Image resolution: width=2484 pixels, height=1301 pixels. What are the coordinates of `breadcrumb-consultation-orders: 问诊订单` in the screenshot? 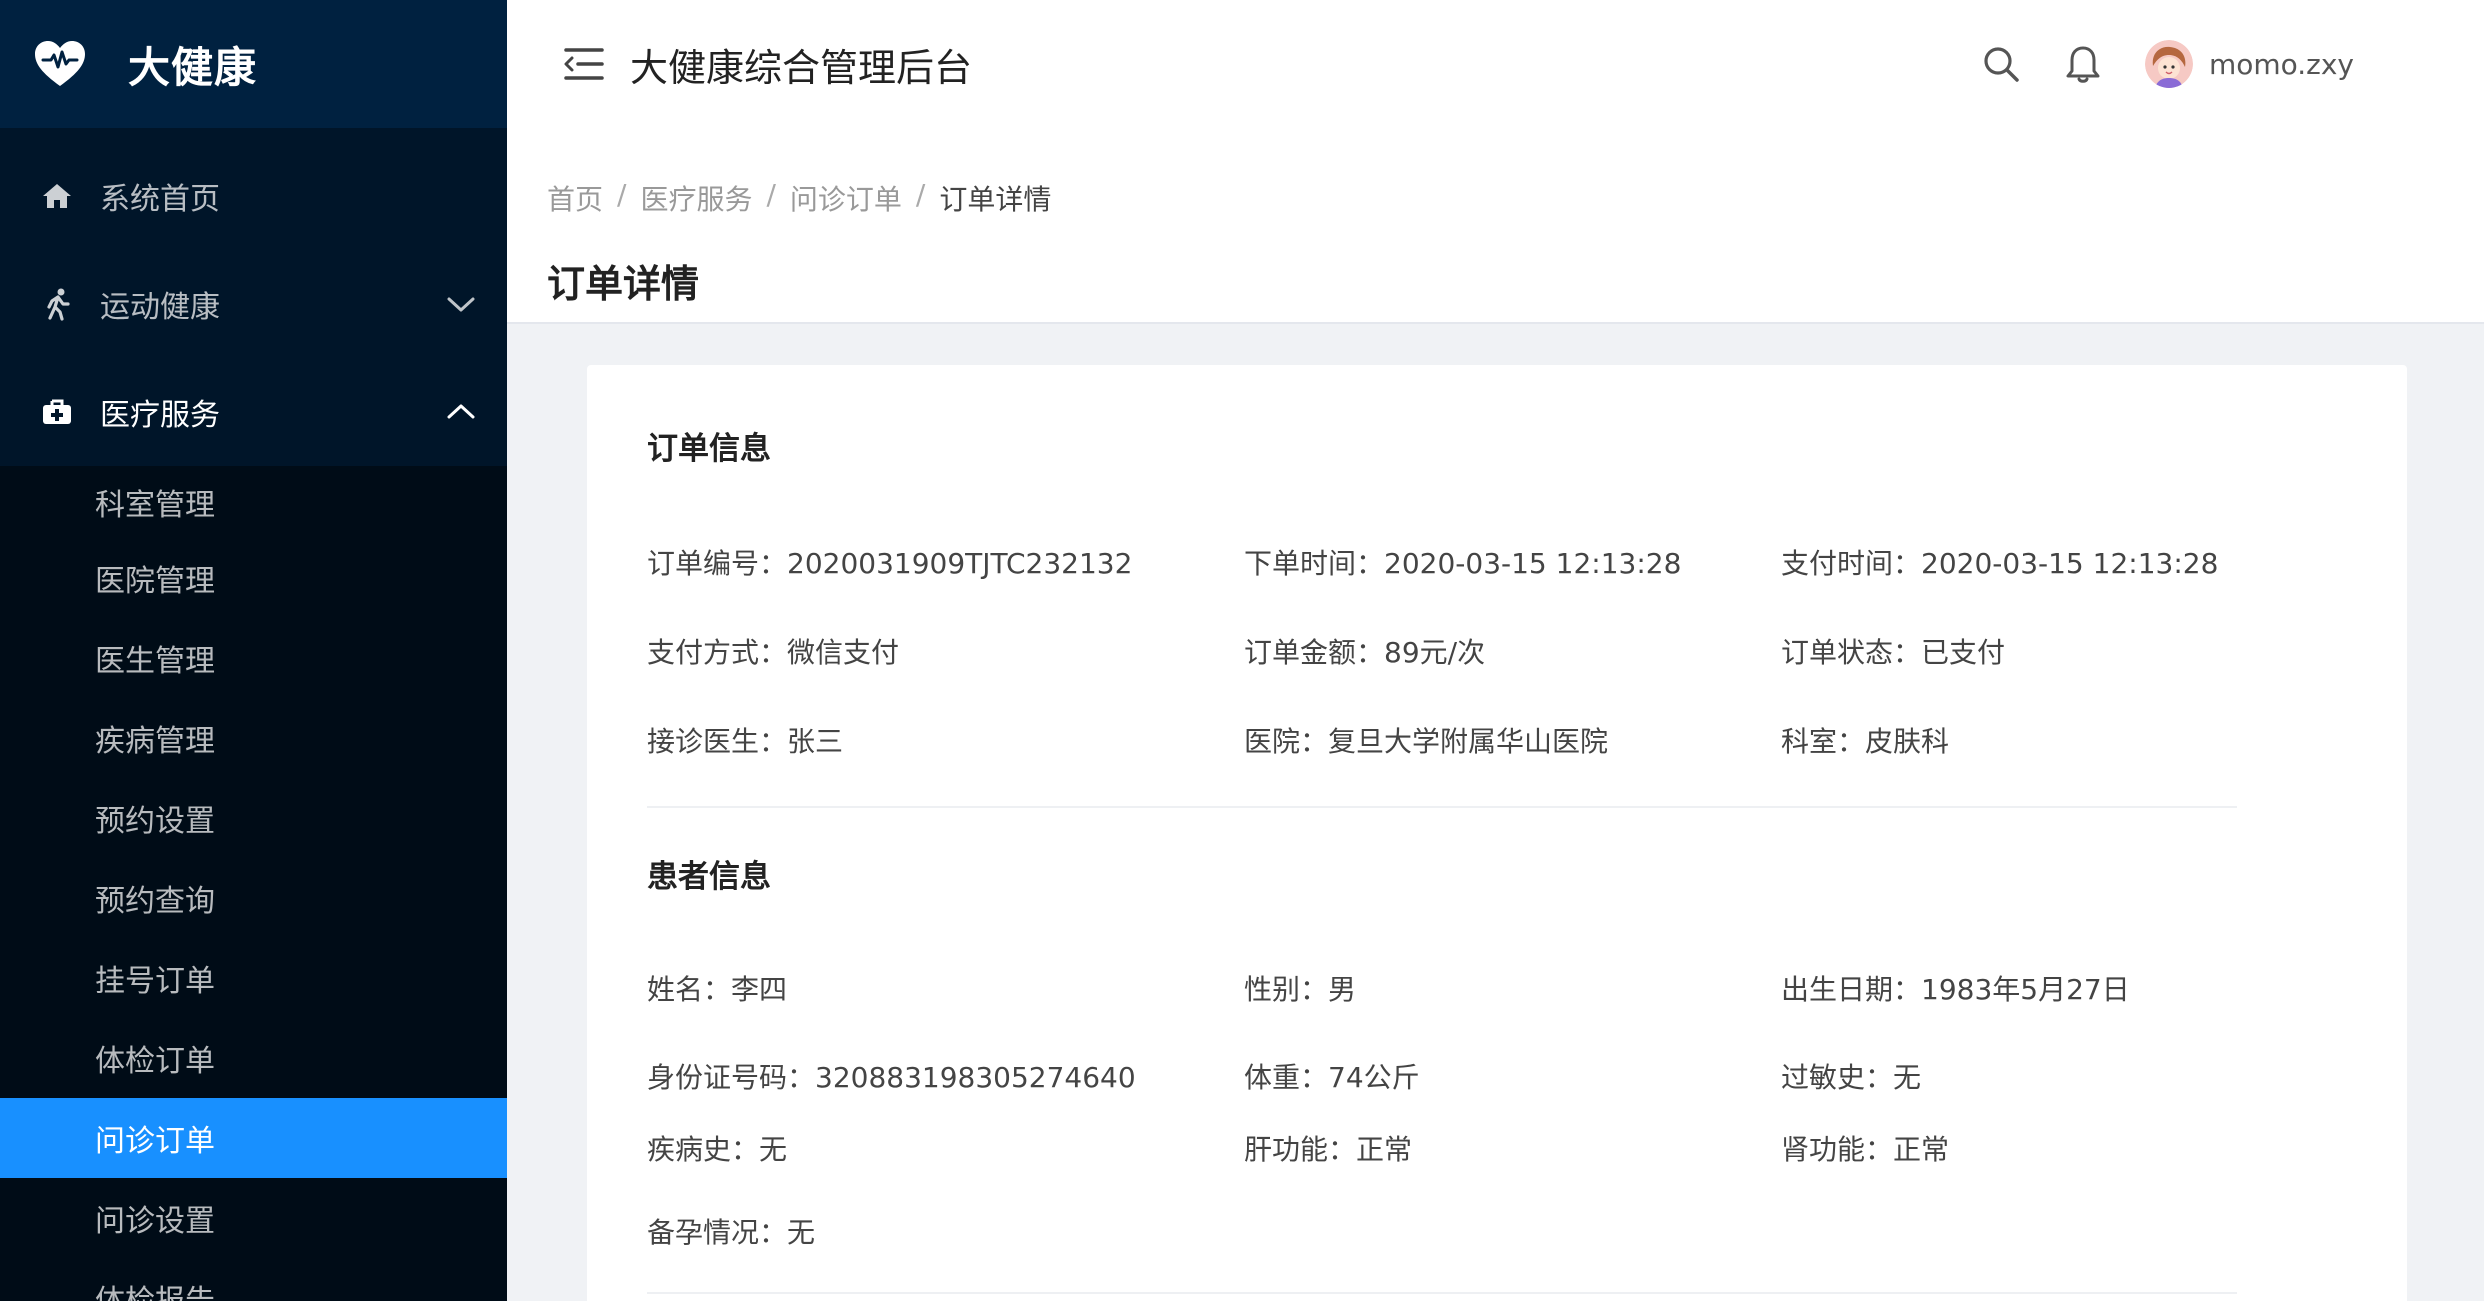 It's located at (846, 198).